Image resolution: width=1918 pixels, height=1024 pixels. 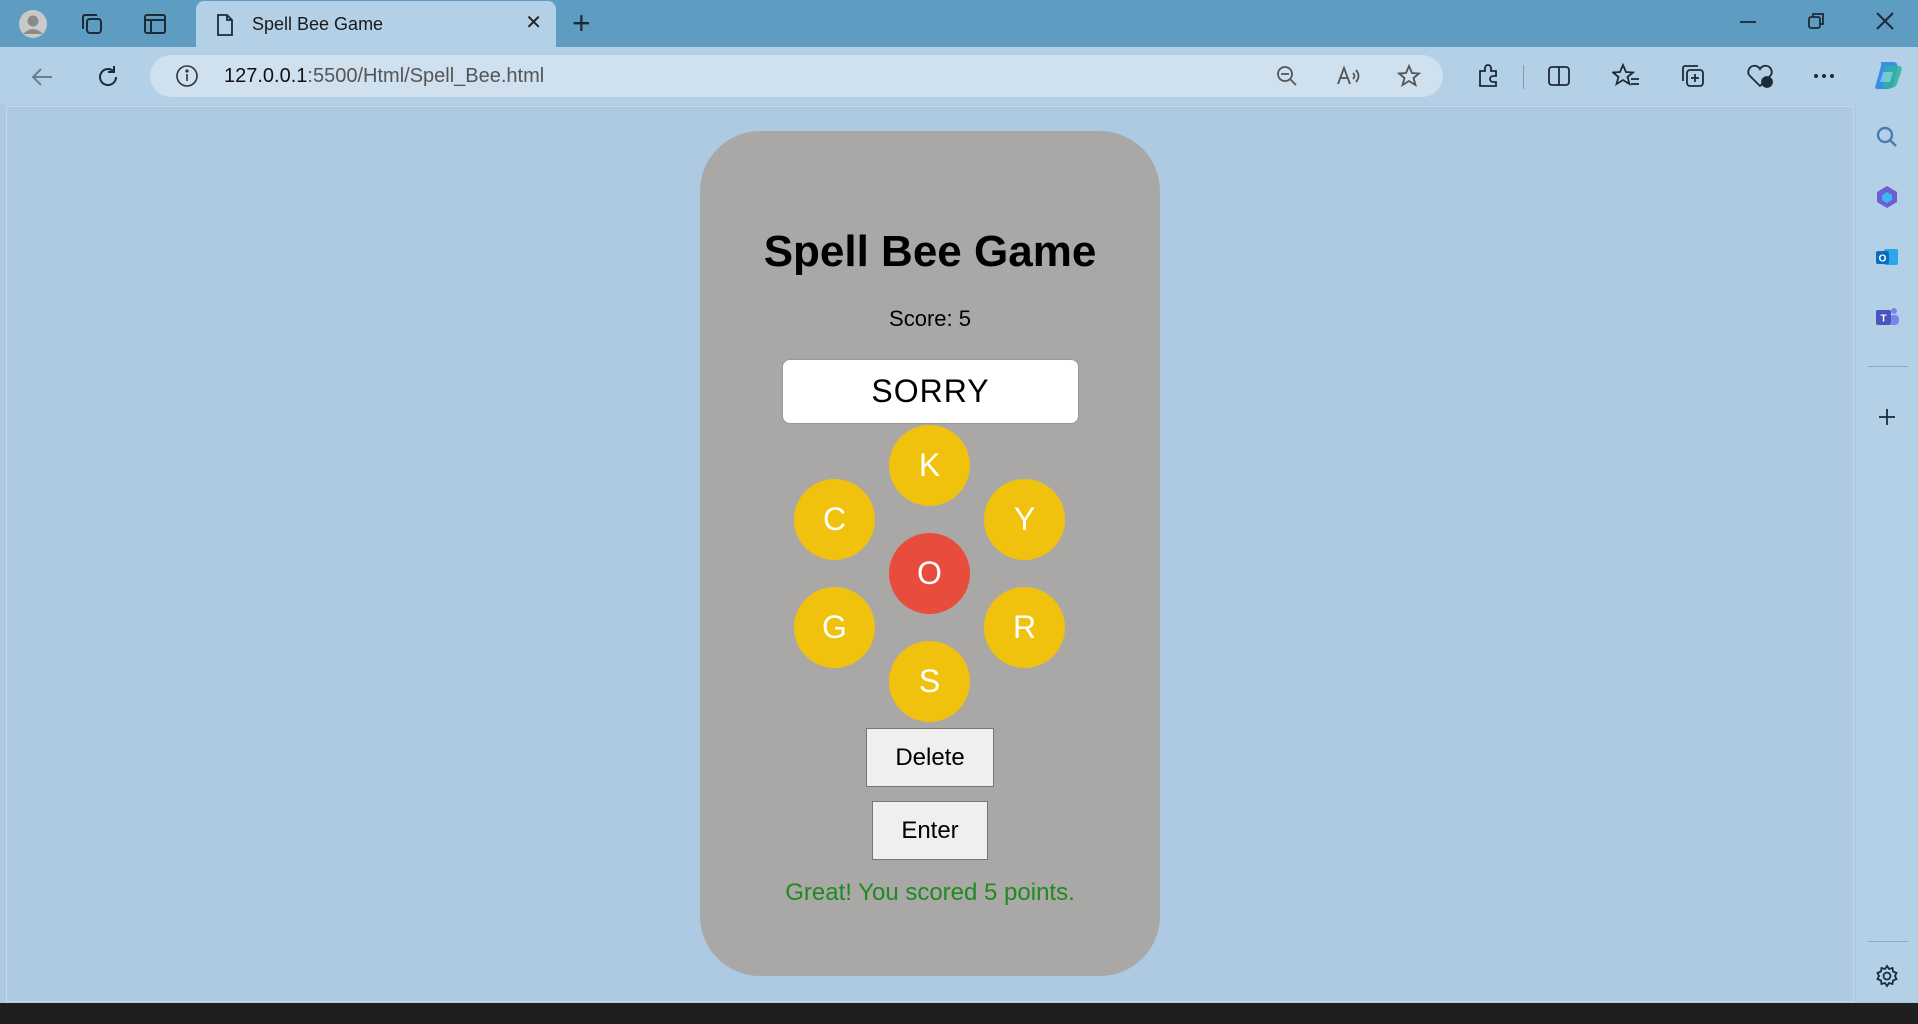 What do you see at coordinates (187, 76) in the screenshot?
I see `site-info-icon` at bounding box center [187, 76].